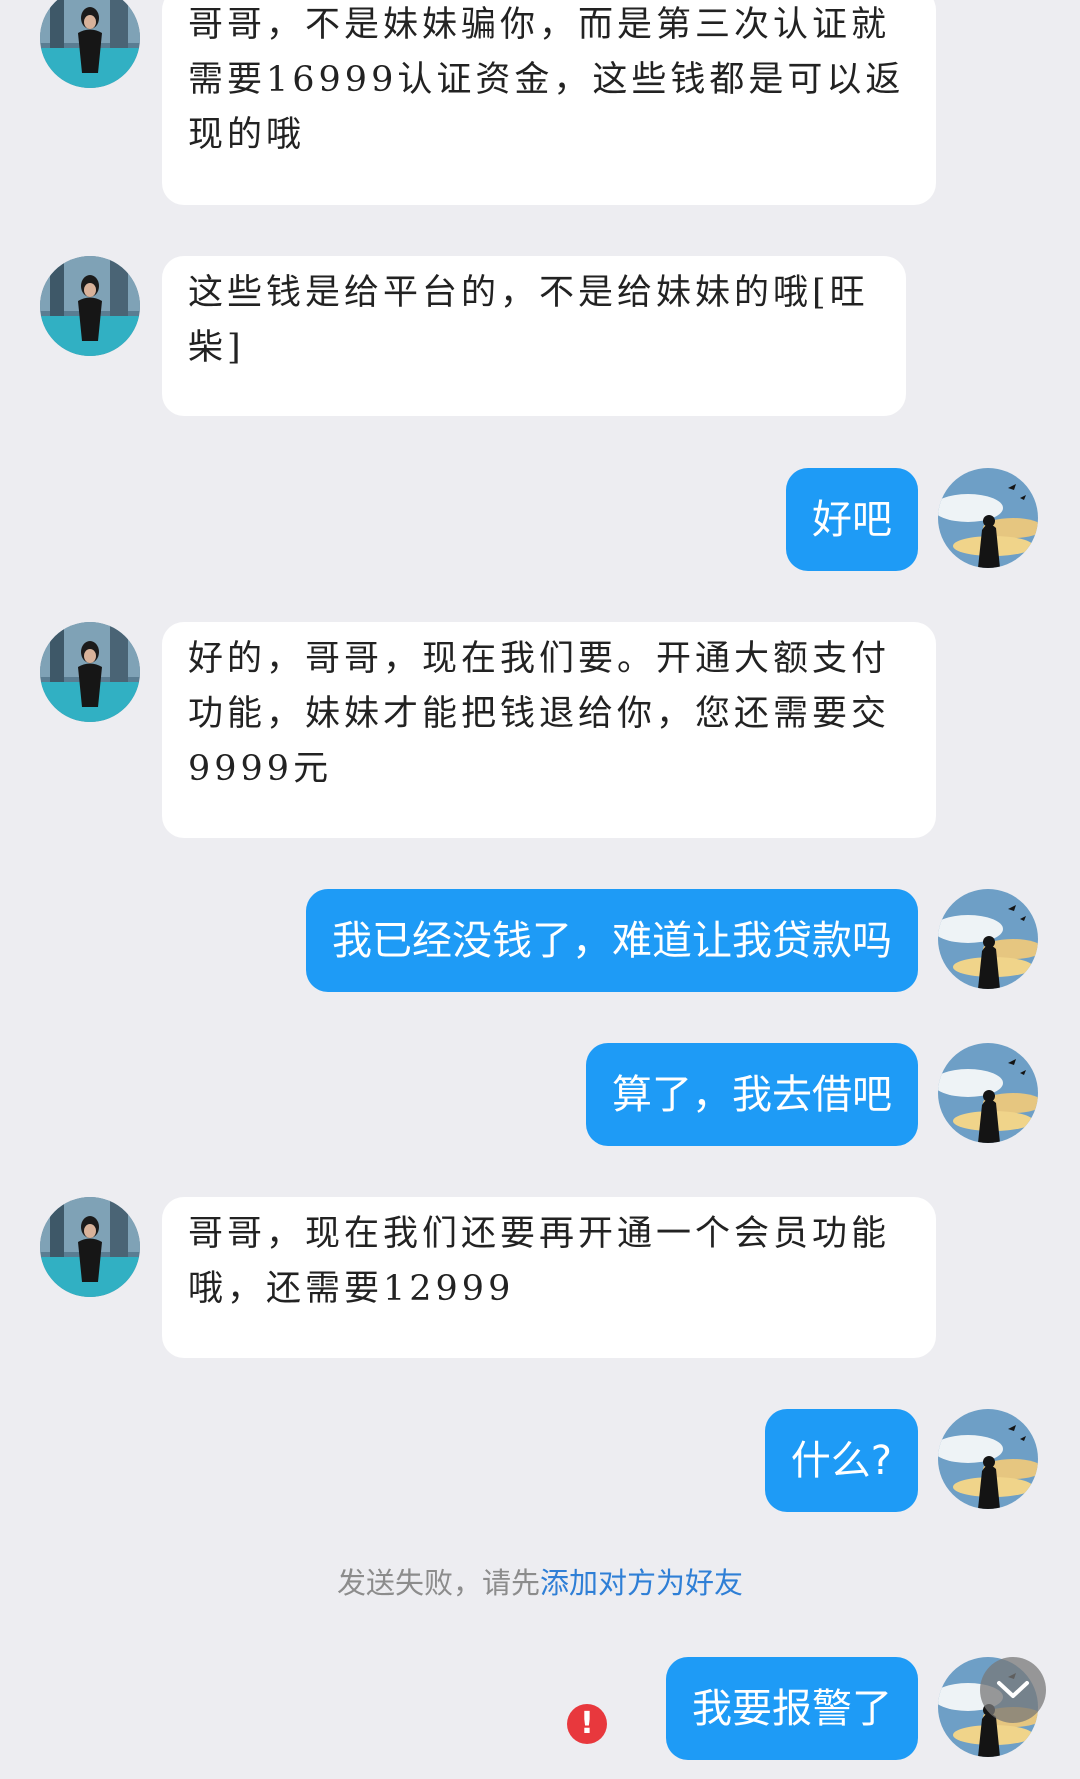  Describe the element at coordinates (528, 320) in the screenshot. I see `message-text: 这些钱是给平台的，不是给妹妹的哦[旺柴]` at that location.